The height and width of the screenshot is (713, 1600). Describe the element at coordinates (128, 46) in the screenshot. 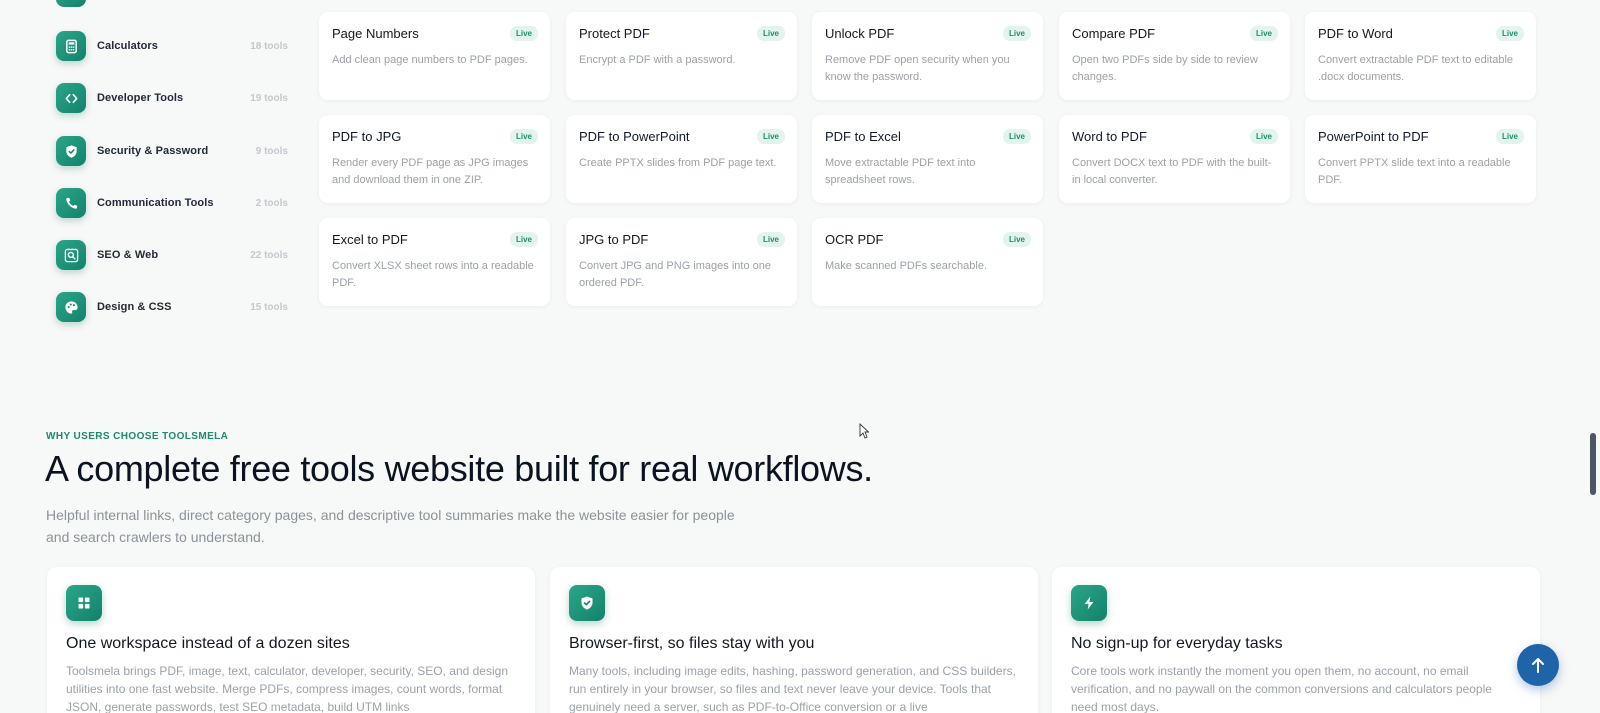

I see `sidebar-item-label: Calculators` at that location.